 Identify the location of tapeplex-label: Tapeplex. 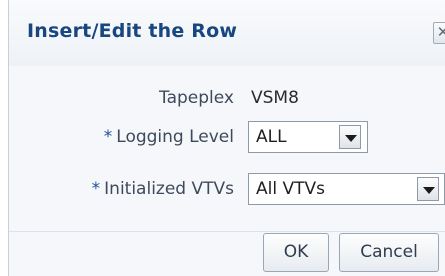
(196, 98).